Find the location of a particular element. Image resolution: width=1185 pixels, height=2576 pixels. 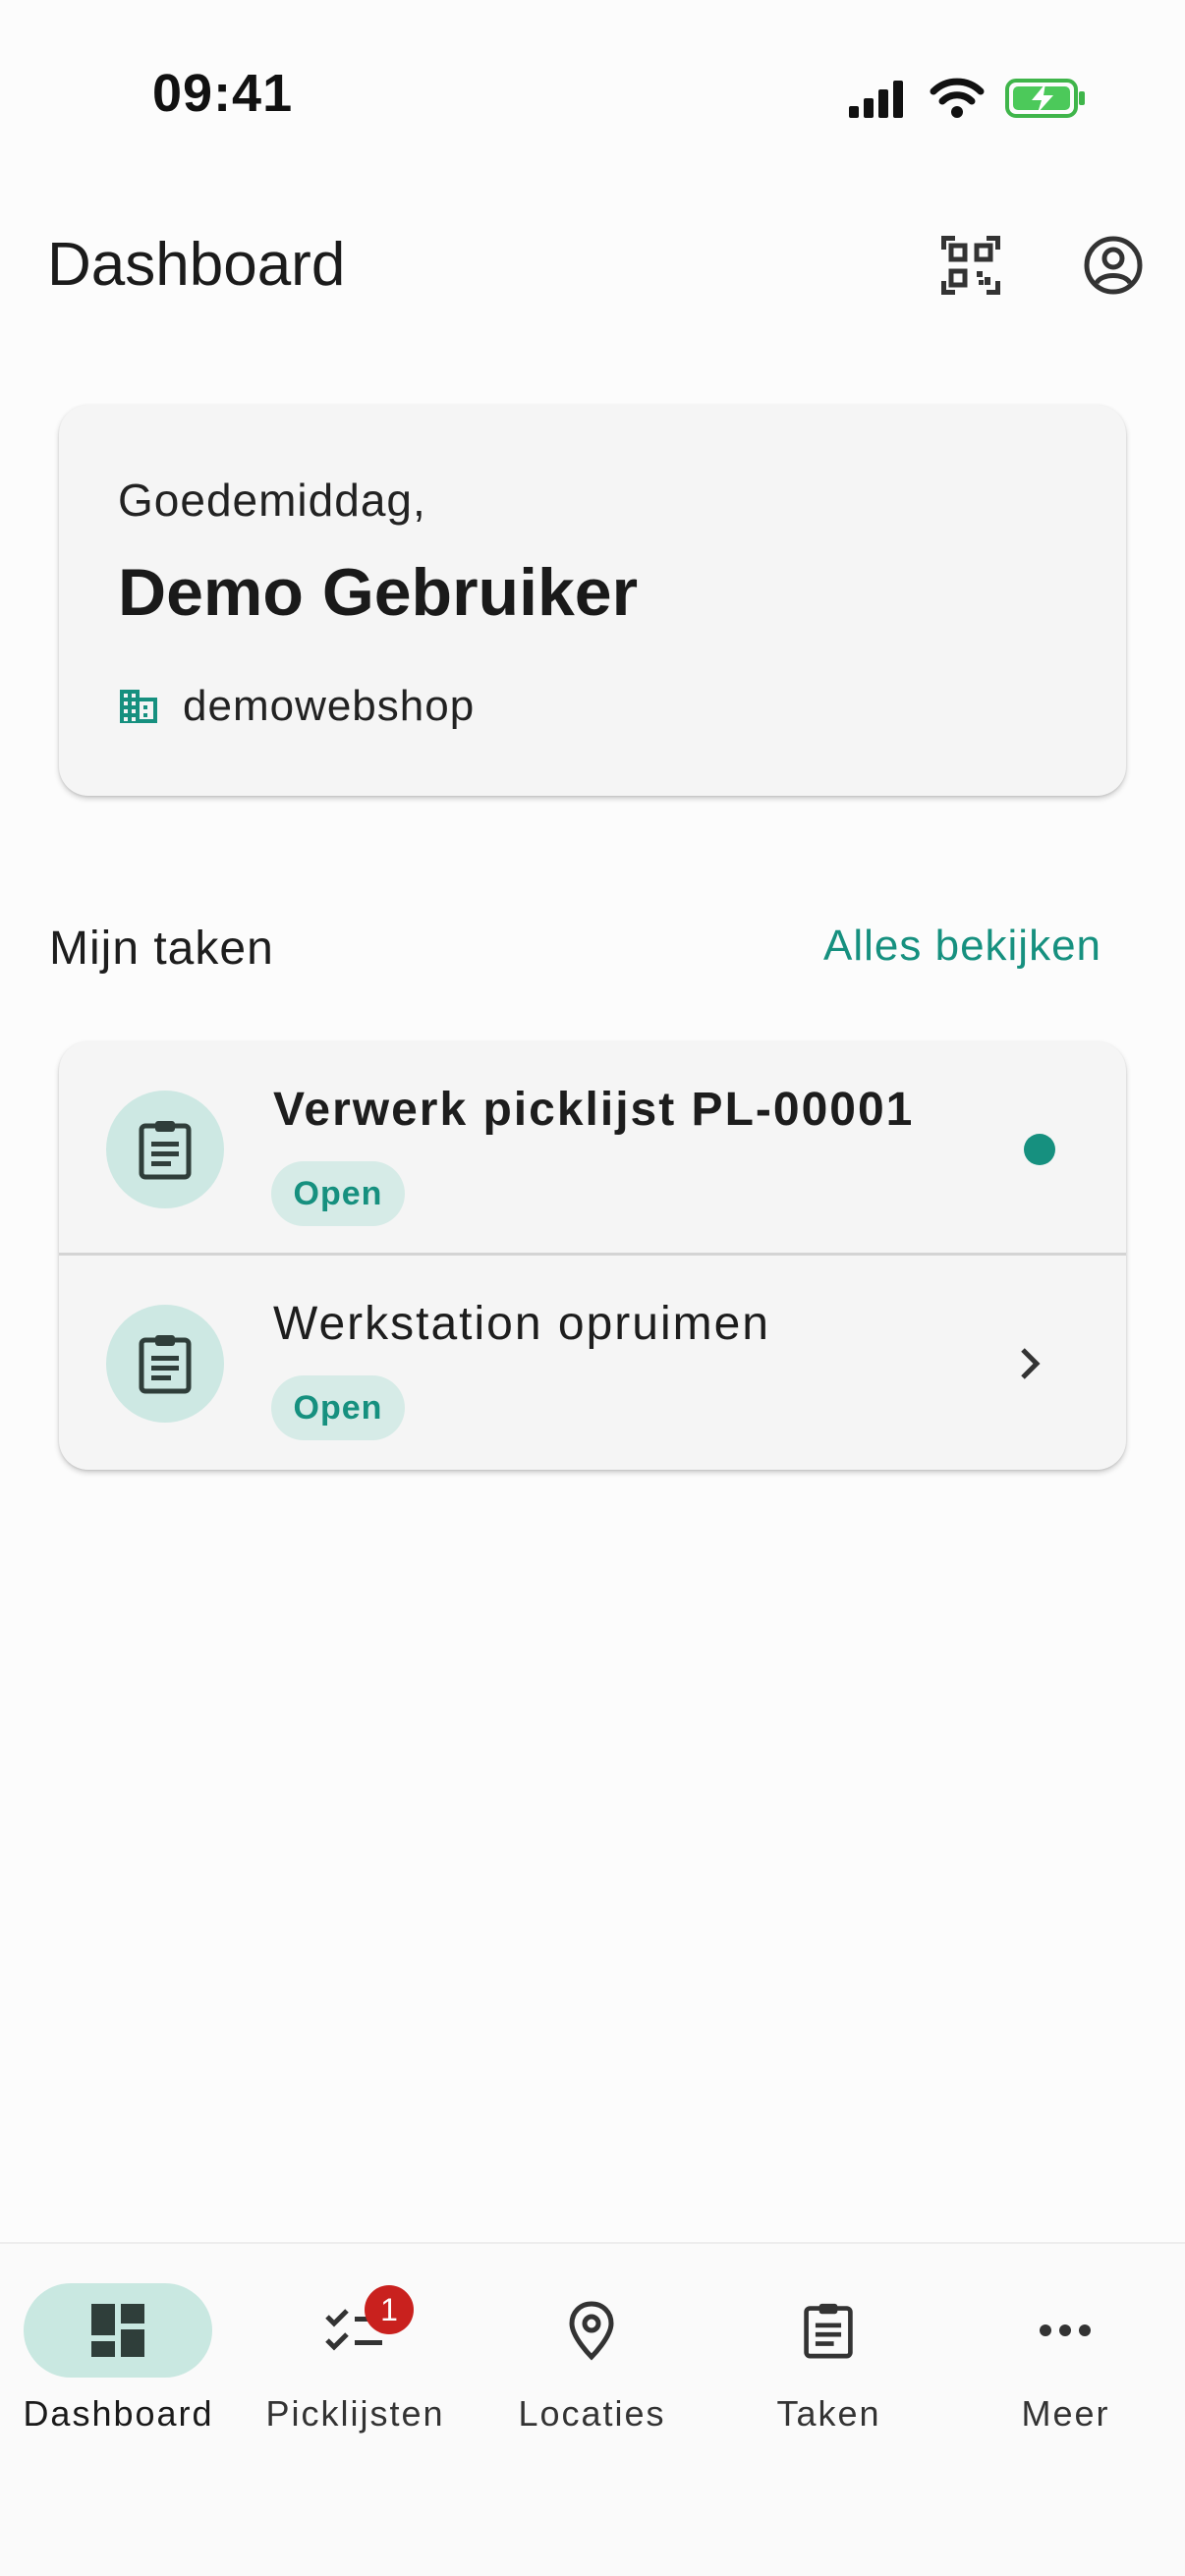

task-item: Verwerk picklijst PL-00001 Open is located at coordinates (592, 1148).